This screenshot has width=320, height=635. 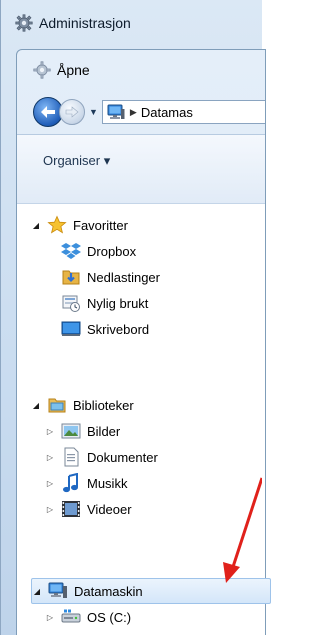 I want to click on tree-item-label: Skrivebord, so click(x=118, y=329).